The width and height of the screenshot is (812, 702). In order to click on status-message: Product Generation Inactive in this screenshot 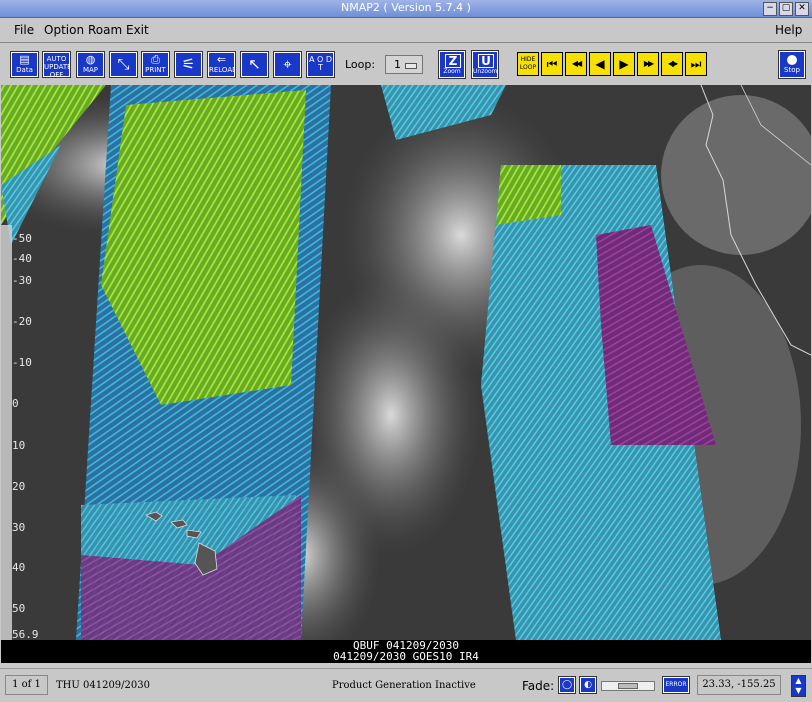, I will do `click(404, 685)`.